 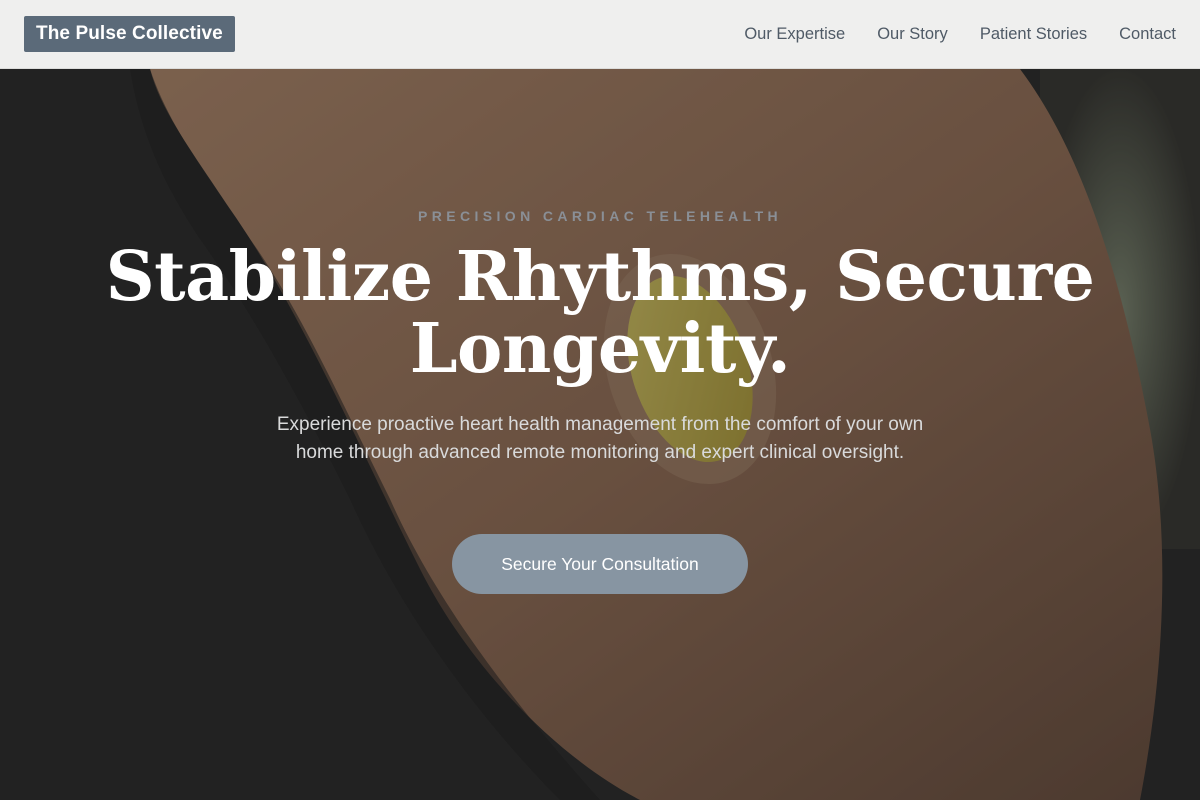 I want to click on hero-headline-line2: Longevity., so click(x=600, y=349).